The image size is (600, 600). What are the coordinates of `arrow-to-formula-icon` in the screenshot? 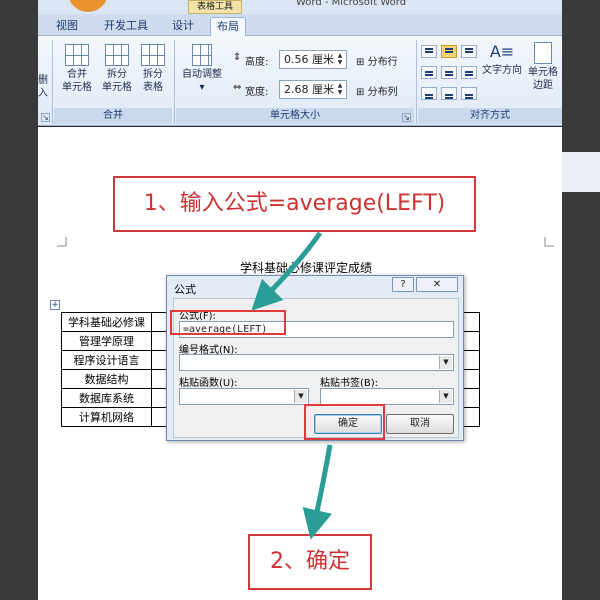 It's located at (287, 271).